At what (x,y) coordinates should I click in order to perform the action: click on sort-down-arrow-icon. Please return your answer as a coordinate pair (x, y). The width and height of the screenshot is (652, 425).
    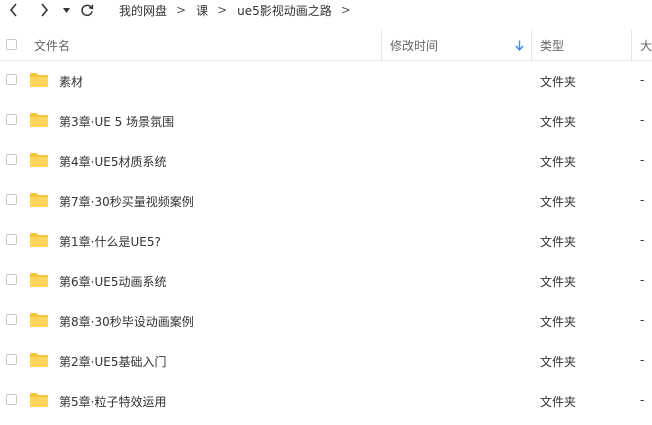
    Looking at the image, I should click on (519, 45).